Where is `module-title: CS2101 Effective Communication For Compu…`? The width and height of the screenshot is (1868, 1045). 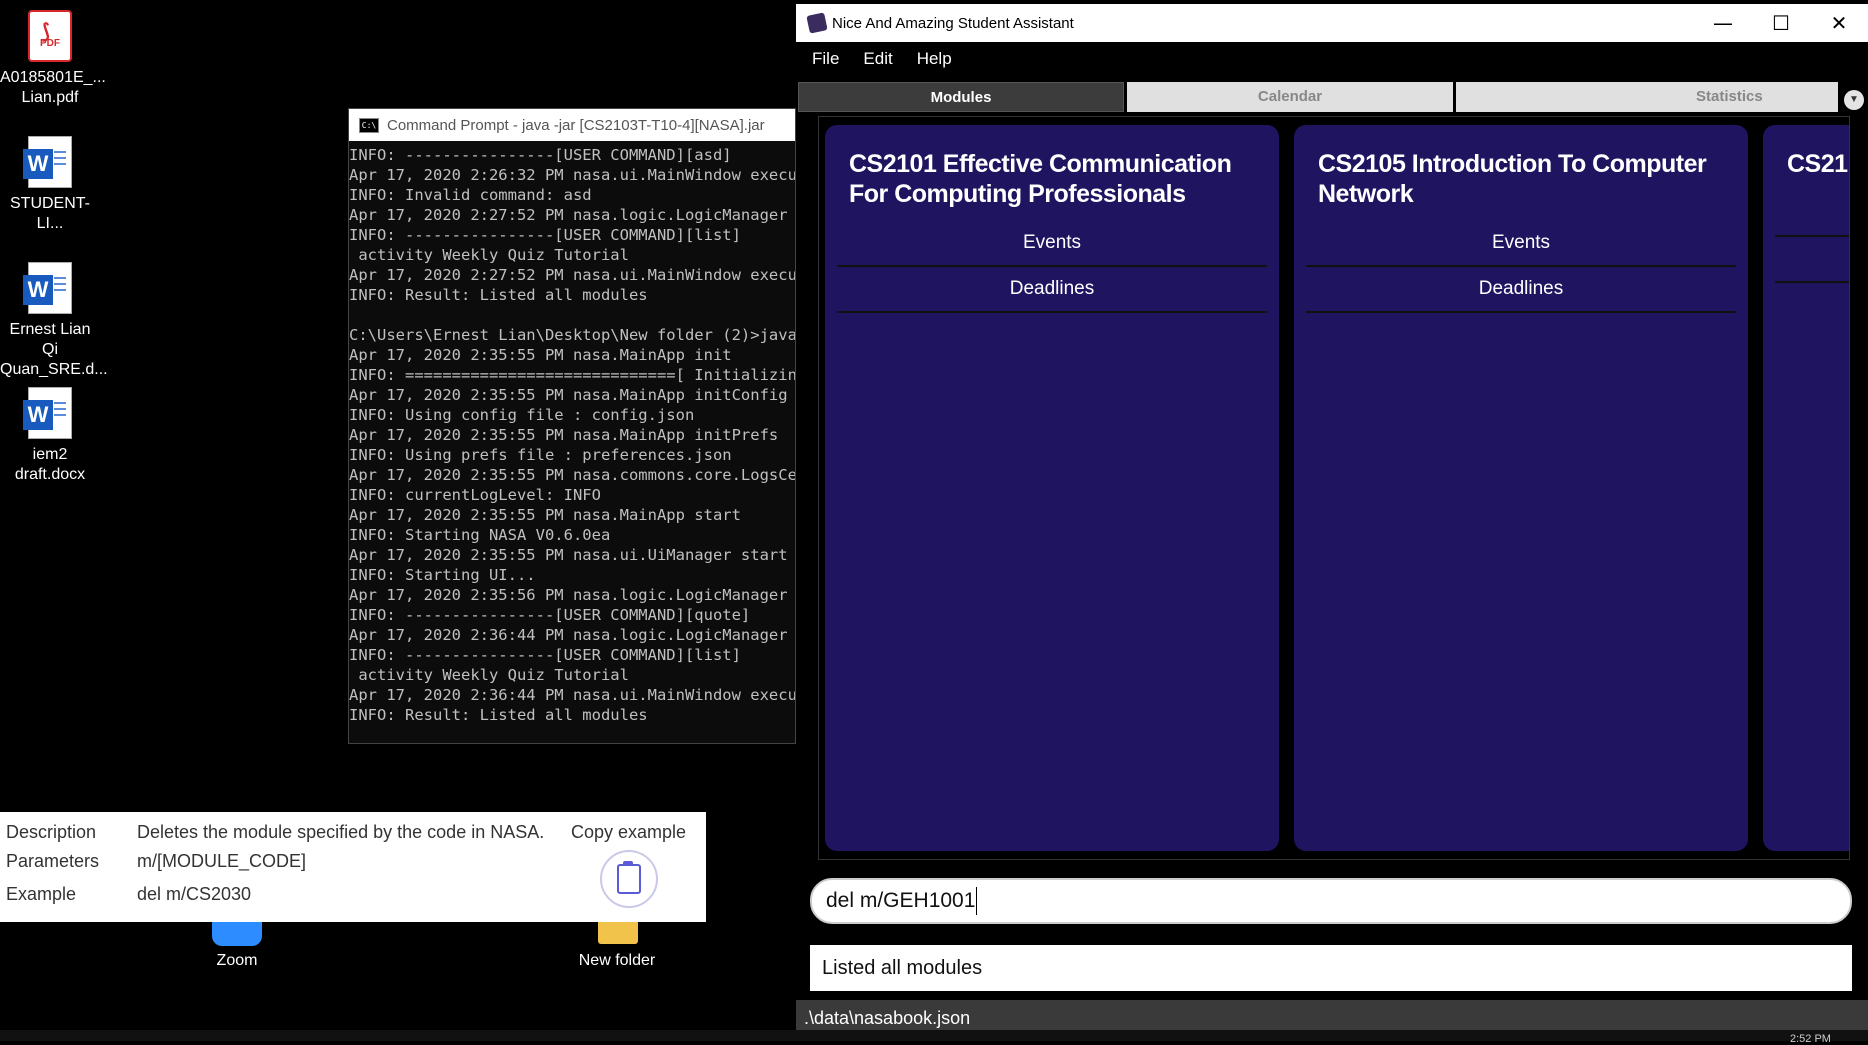
module-title: CS2101 Effective Communication For Compu… is located at coordinates (1040, 179).